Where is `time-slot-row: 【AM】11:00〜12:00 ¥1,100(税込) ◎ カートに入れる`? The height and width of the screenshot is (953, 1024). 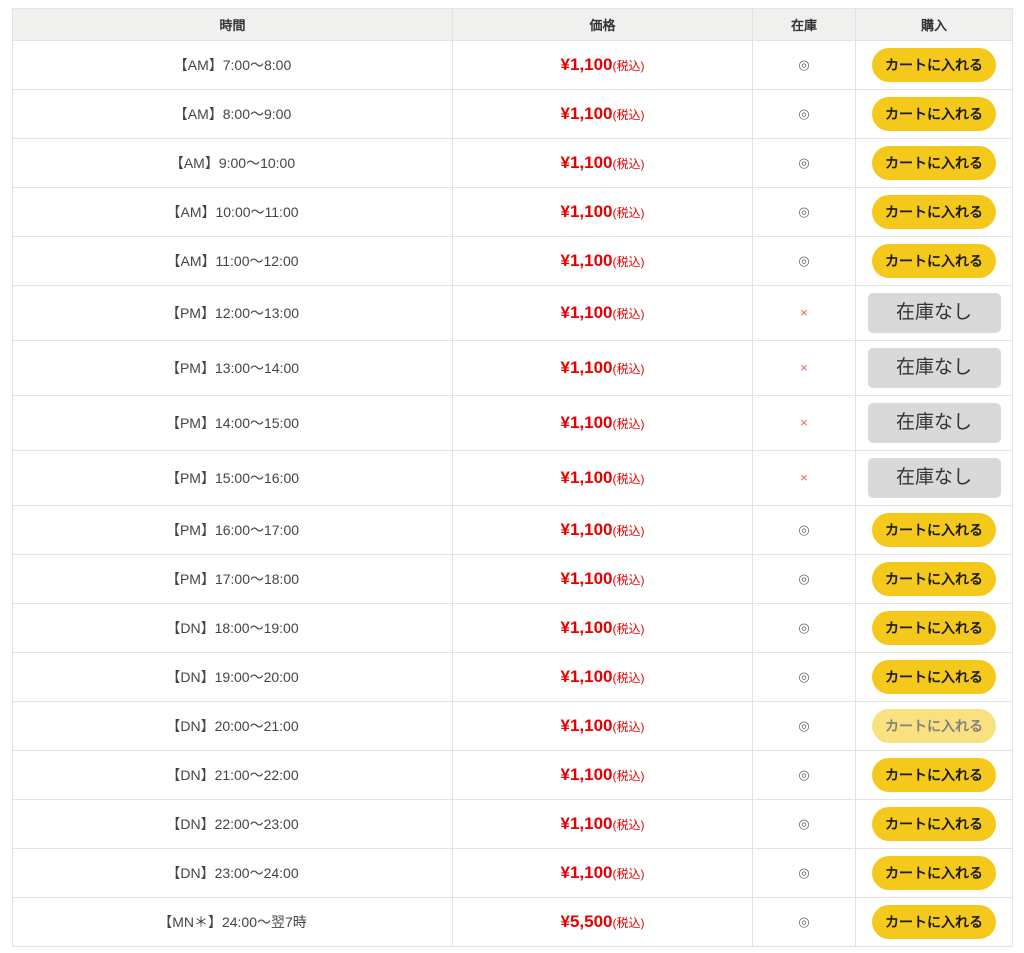 time-slot-row: 【AM】11:00〜12:00 ¥1,100(税込) ◎ カートに入れる is located at coordinates (512, 261).